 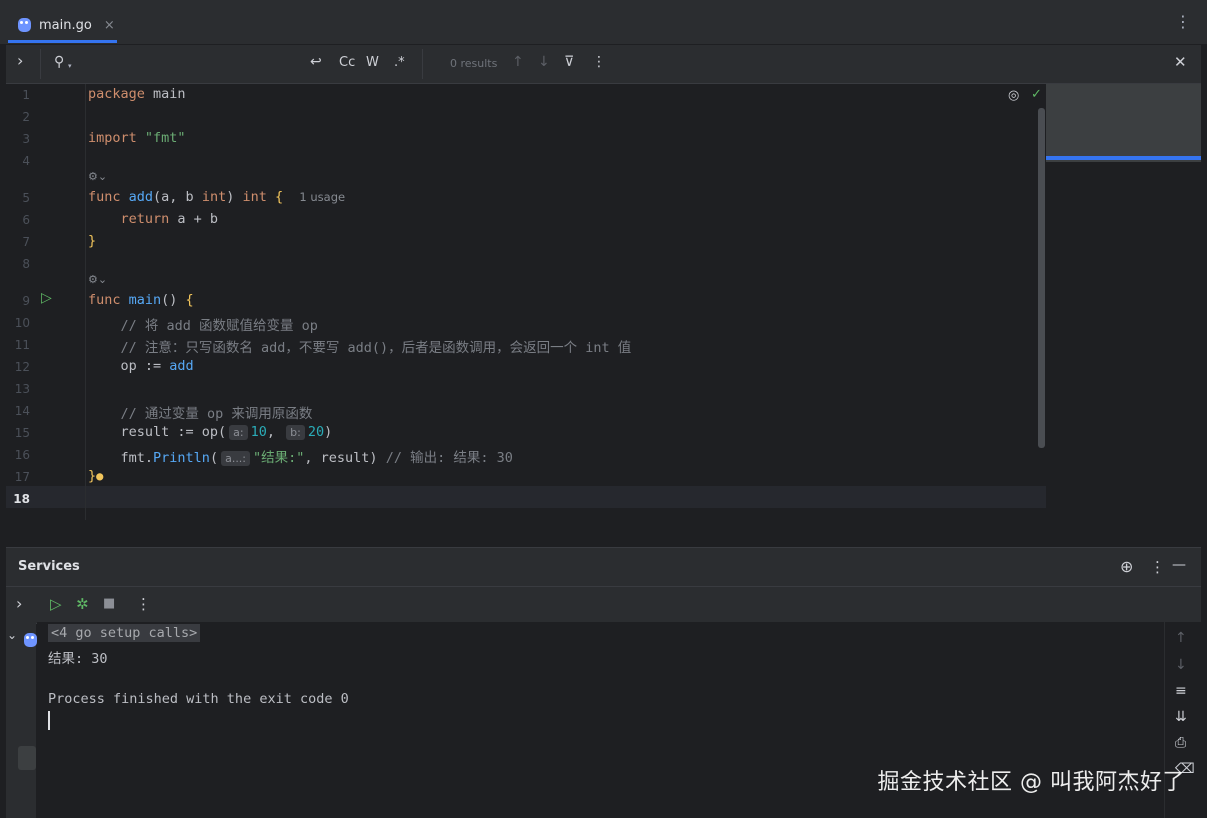 What do you see at coordinates (599, 62) in the screenshot?
I see `search-more-icon: ⋮` at bounding box center [599, 62].